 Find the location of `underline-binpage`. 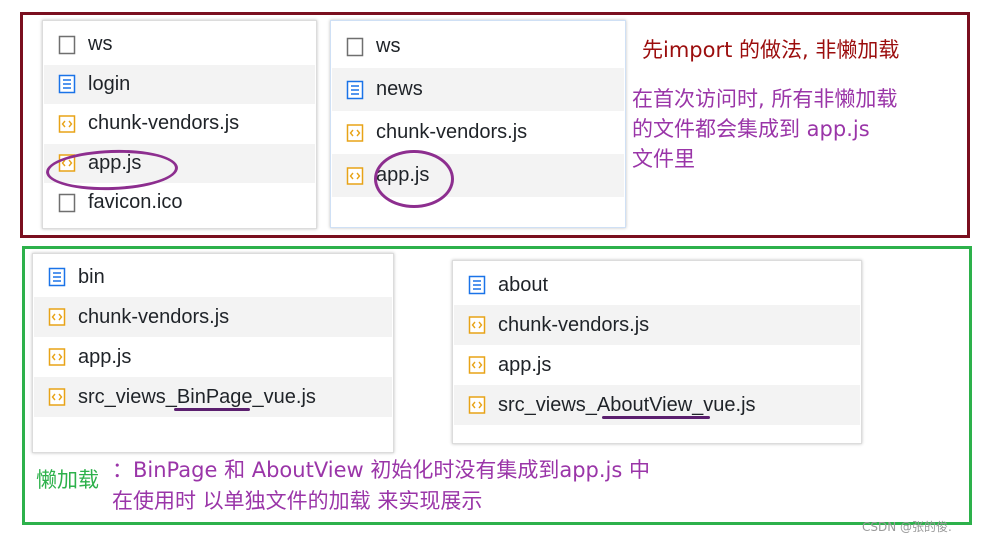

underline-binpage is located at coordinates (212, 409).